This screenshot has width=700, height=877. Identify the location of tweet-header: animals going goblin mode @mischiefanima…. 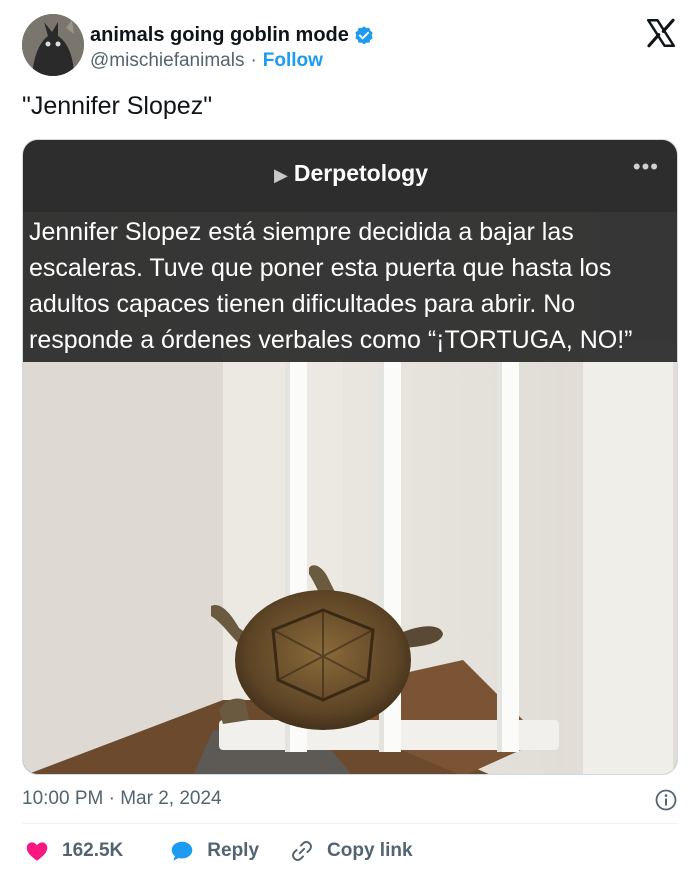
(352, 47).